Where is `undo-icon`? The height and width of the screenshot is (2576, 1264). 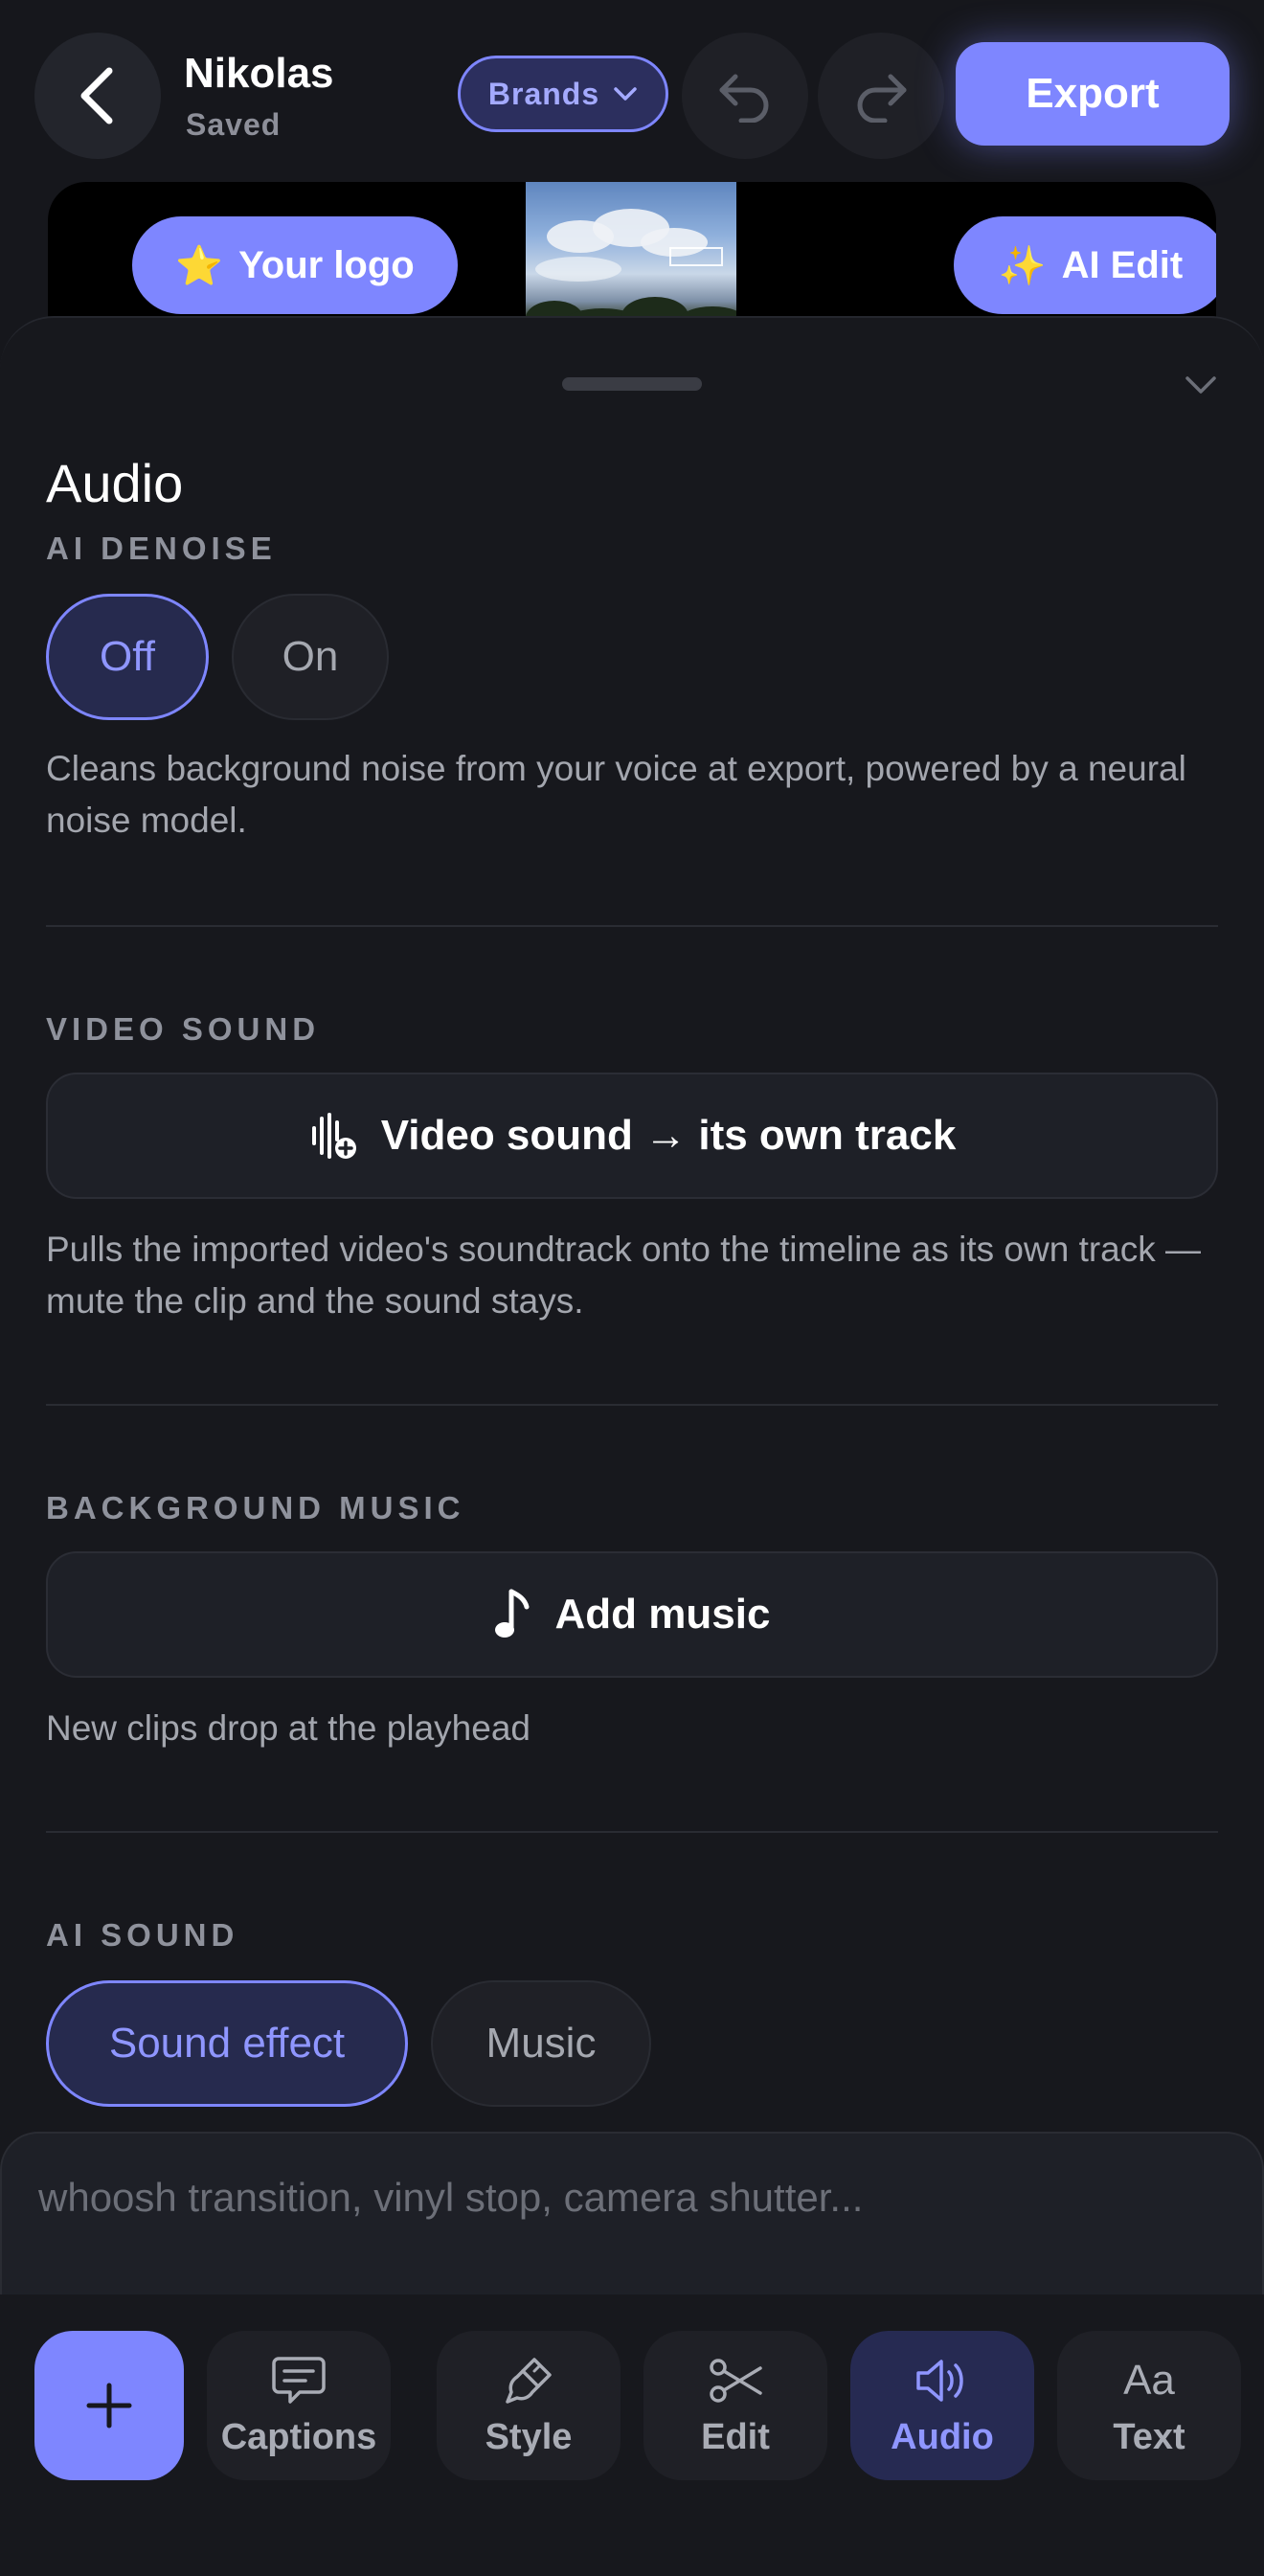 undo-icon is located at coordinates (744, 98).